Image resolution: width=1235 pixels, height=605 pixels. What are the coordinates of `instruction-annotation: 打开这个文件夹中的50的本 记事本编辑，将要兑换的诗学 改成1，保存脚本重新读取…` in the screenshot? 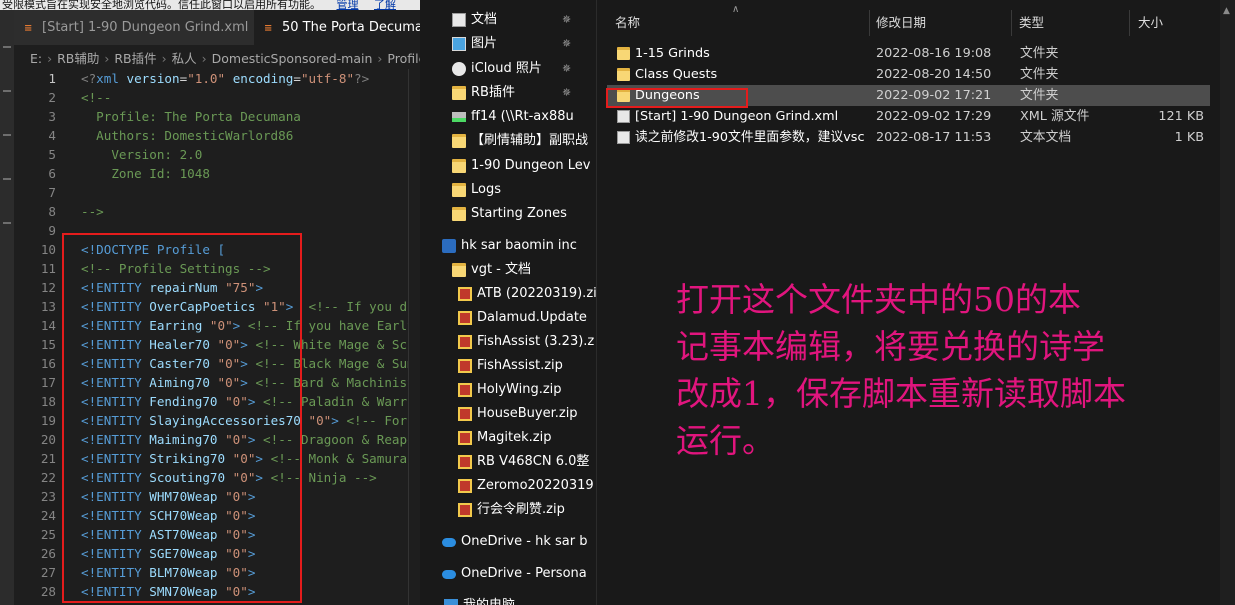 It's located at (931, 370).